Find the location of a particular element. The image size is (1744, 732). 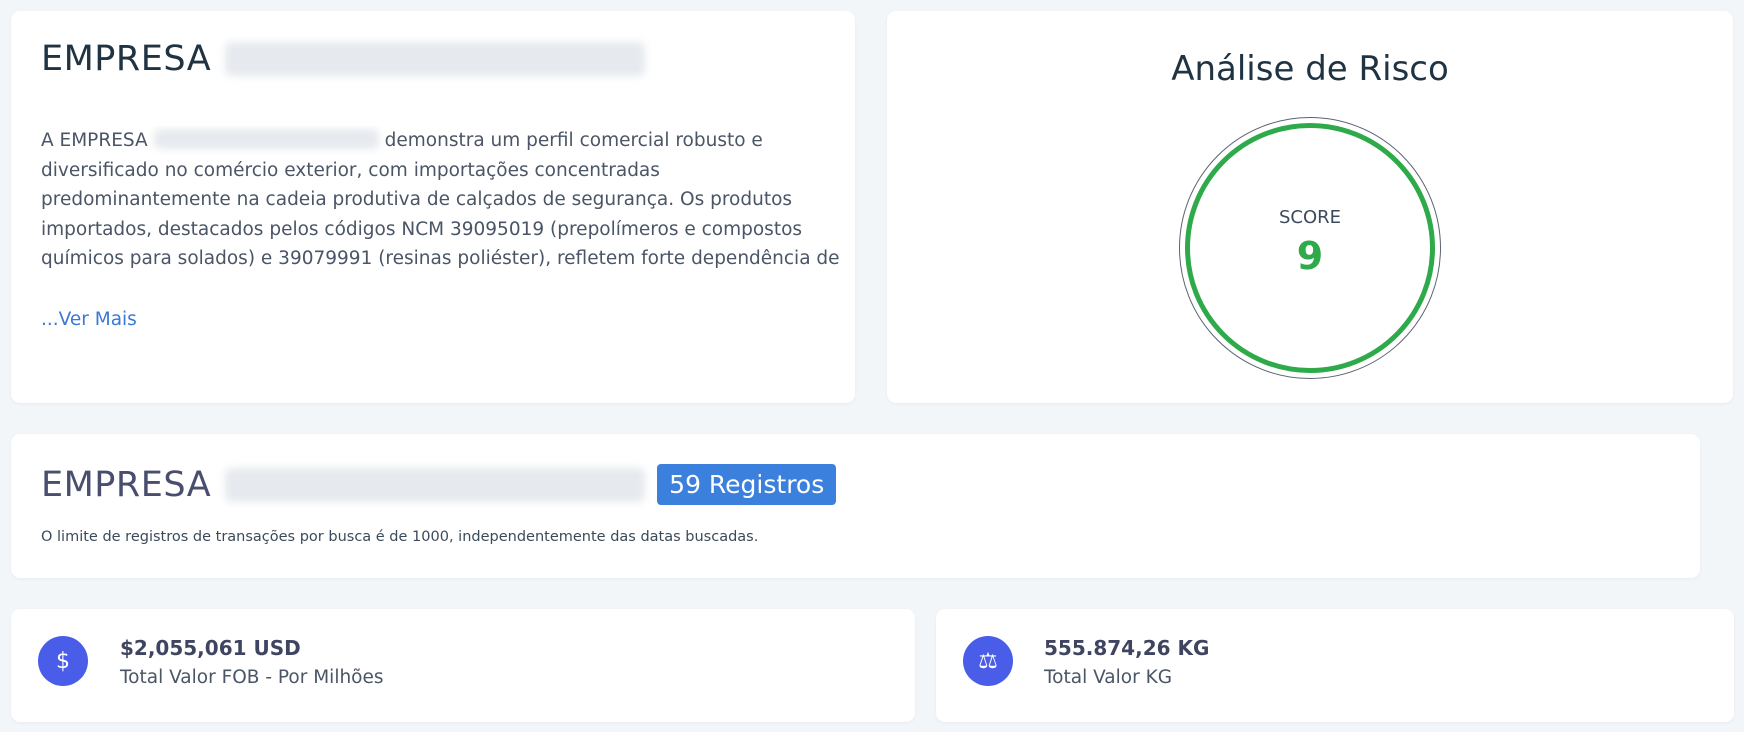

kg-metric-card: ⚖ 555.874,26 KG Total Valor KG is located at coordinates (1335, 665).